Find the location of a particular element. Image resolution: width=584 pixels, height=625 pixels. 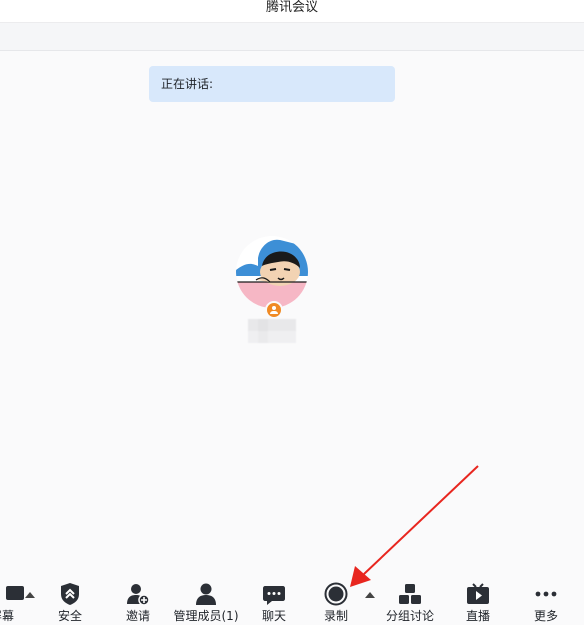

live-stream-icon is located at coordinates (478, 593).